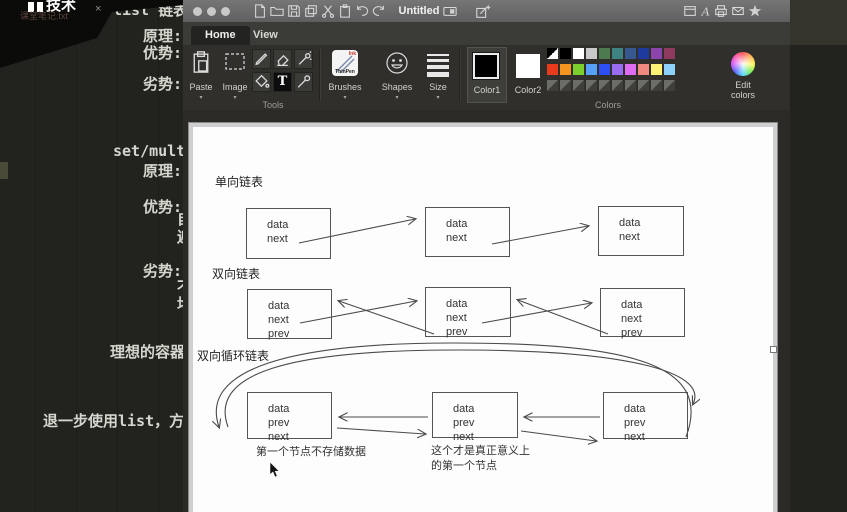  What do you see at coordinates (98, 9) in the screenshot?
I see `tab-close-button: ×` at bounding box center [98, 9].